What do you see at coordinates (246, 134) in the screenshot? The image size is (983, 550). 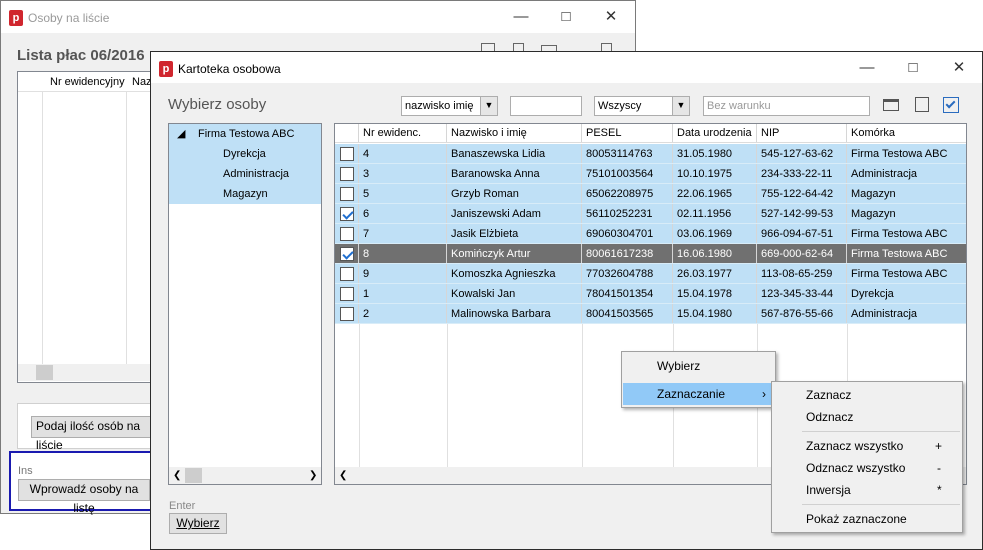 I see `tree-item-root: Firma Testowa ABC` at bounding box center [246, 134].